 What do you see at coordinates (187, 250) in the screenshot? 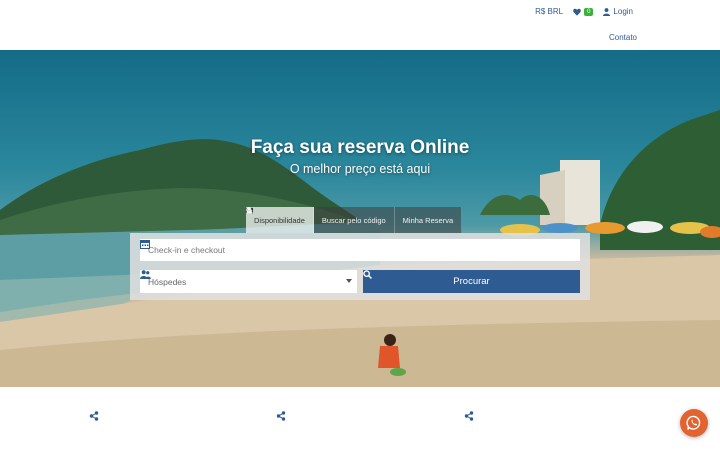
I see `checkin-placeholder: Check-in e checkout` at bounding box center [187, 250].